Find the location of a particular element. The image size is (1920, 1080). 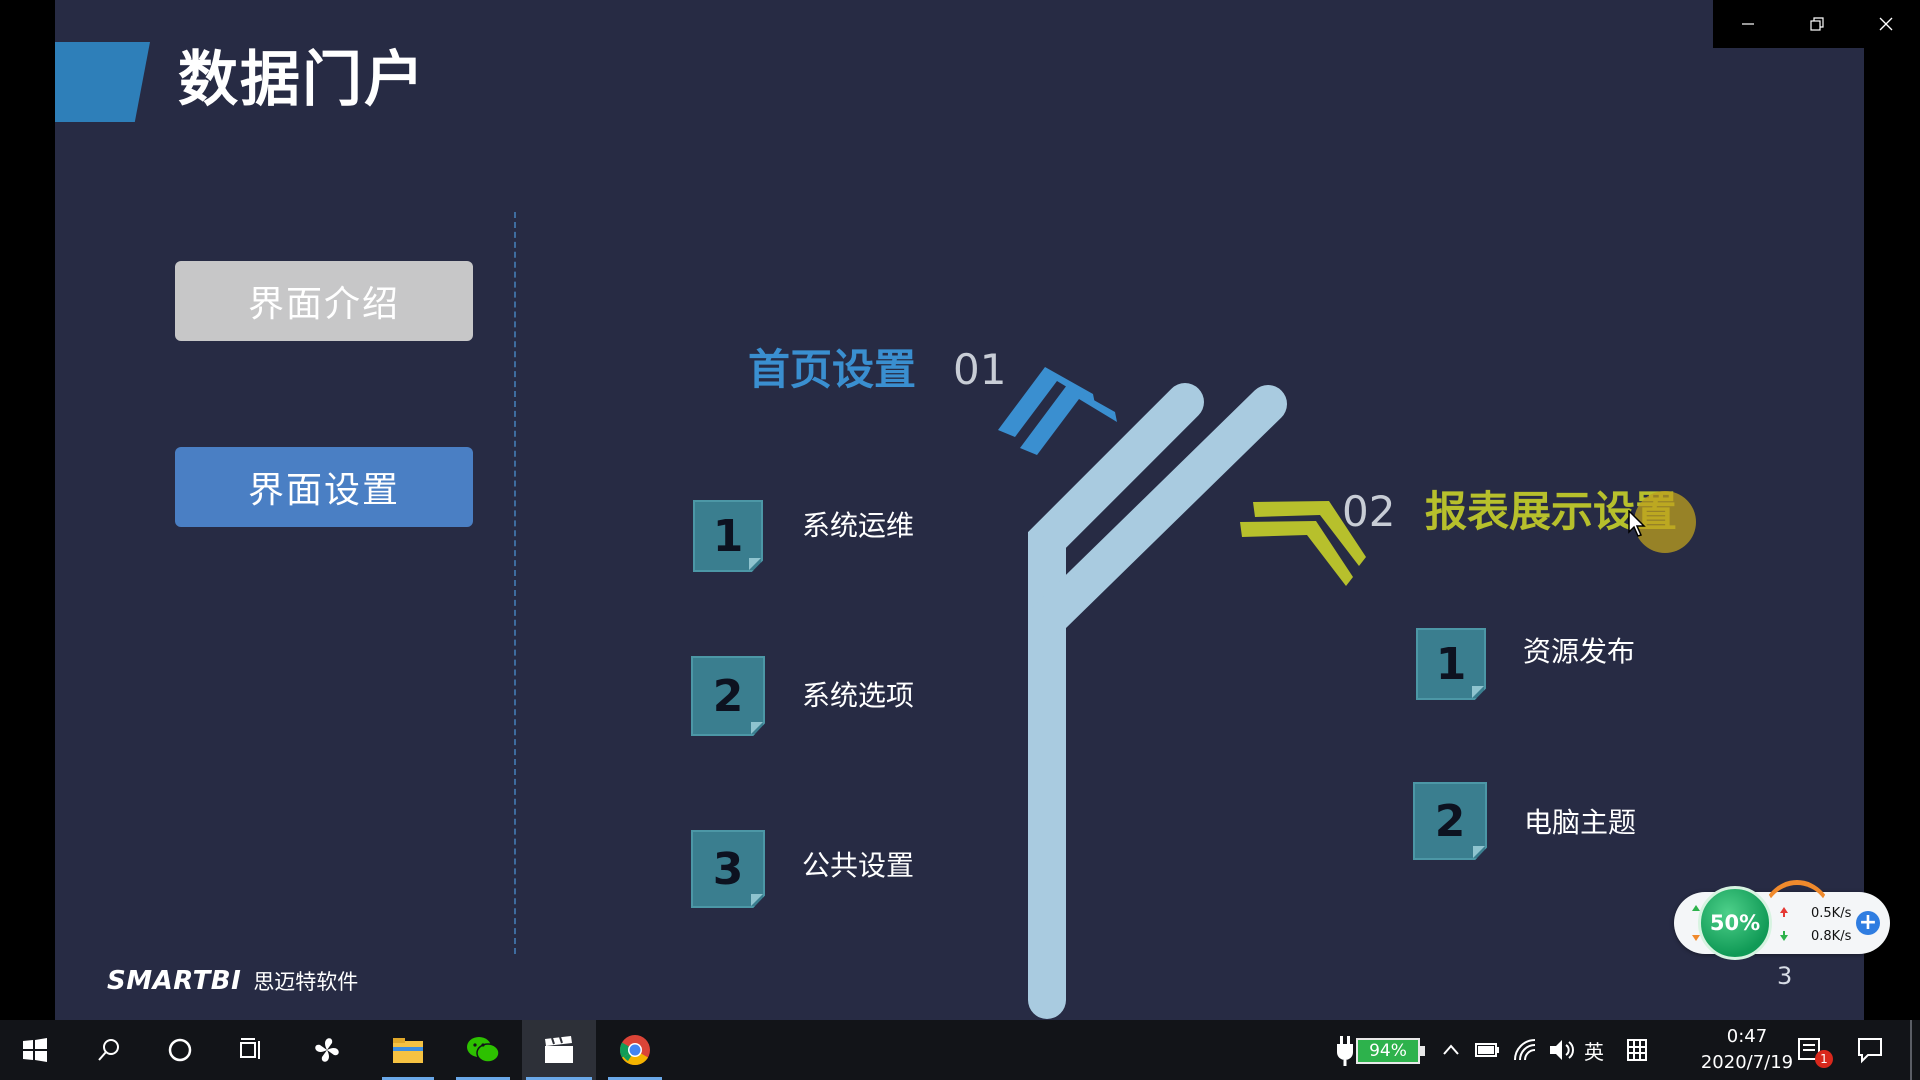

start-button is located at coordinates (35, 1050).